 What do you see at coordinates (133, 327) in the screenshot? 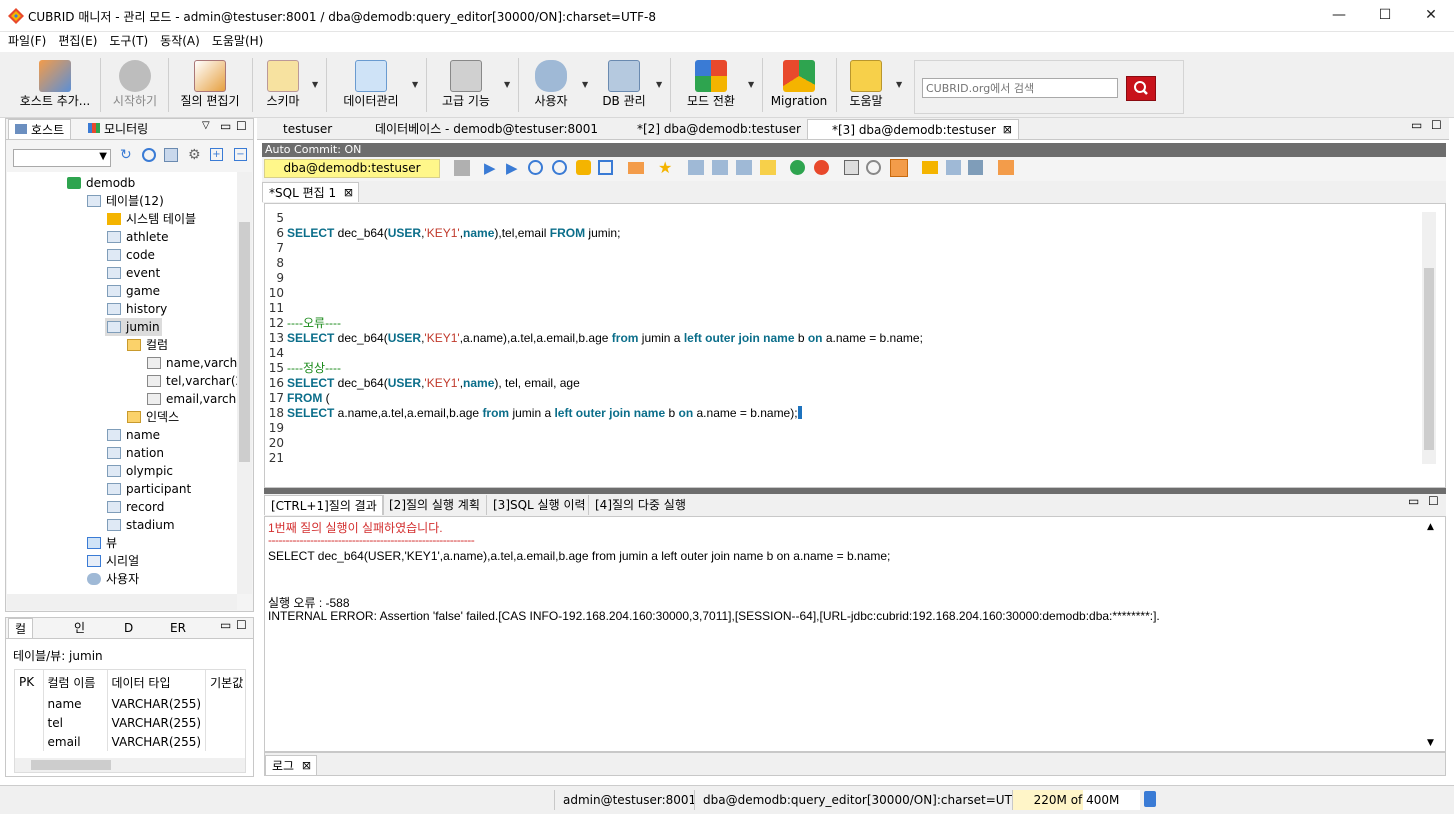
I see `tree-node-selected: jumin` at bounding box center [133, 327].